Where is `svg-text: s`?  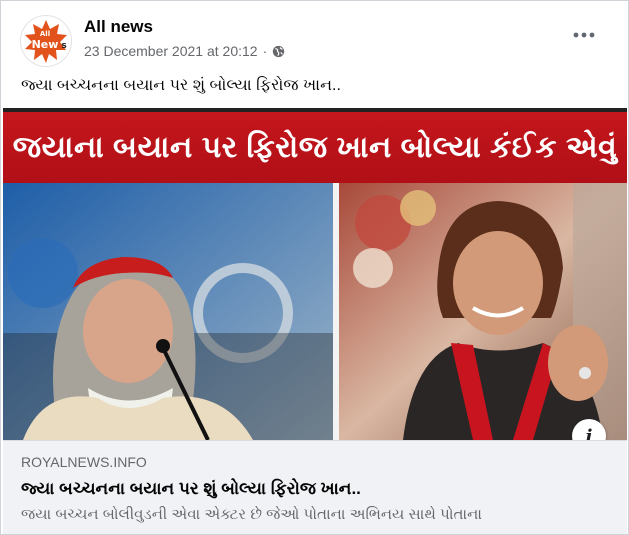
svg-text: s is located at coordinates (63, 46).